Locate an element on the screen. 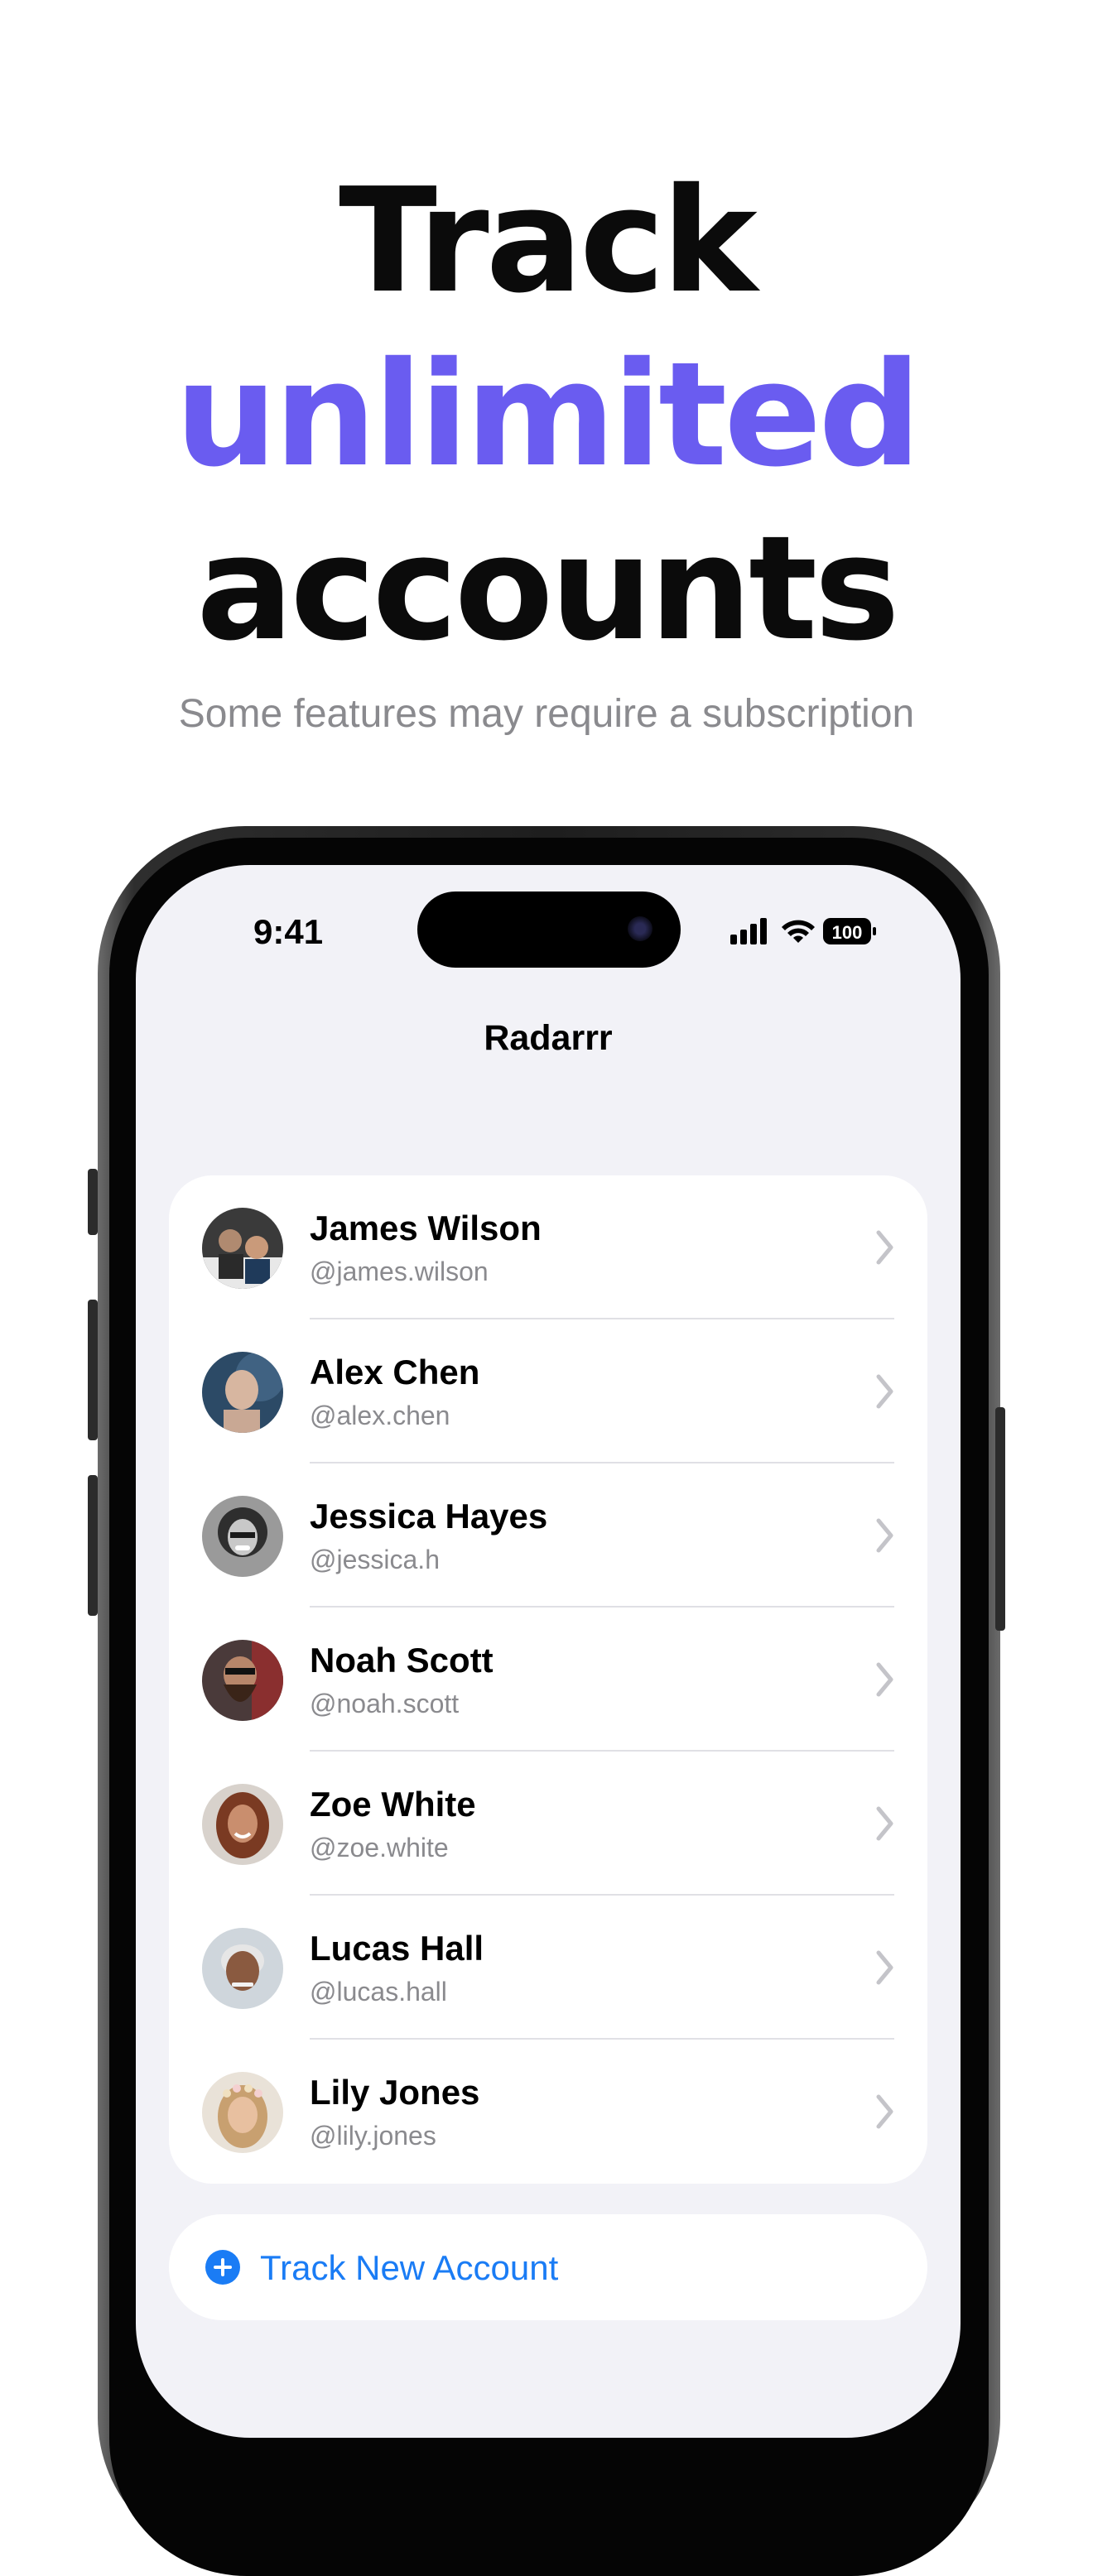  account-row: Lily Jones @lily.jones is located at coordinates (548, 2112).